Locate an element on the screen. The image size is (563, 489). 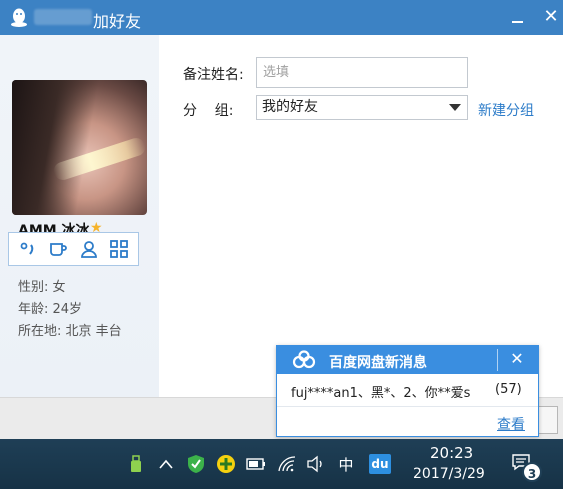
popup-header: 百度网盘新消息 ✕ is located at coordinates (407, 360).